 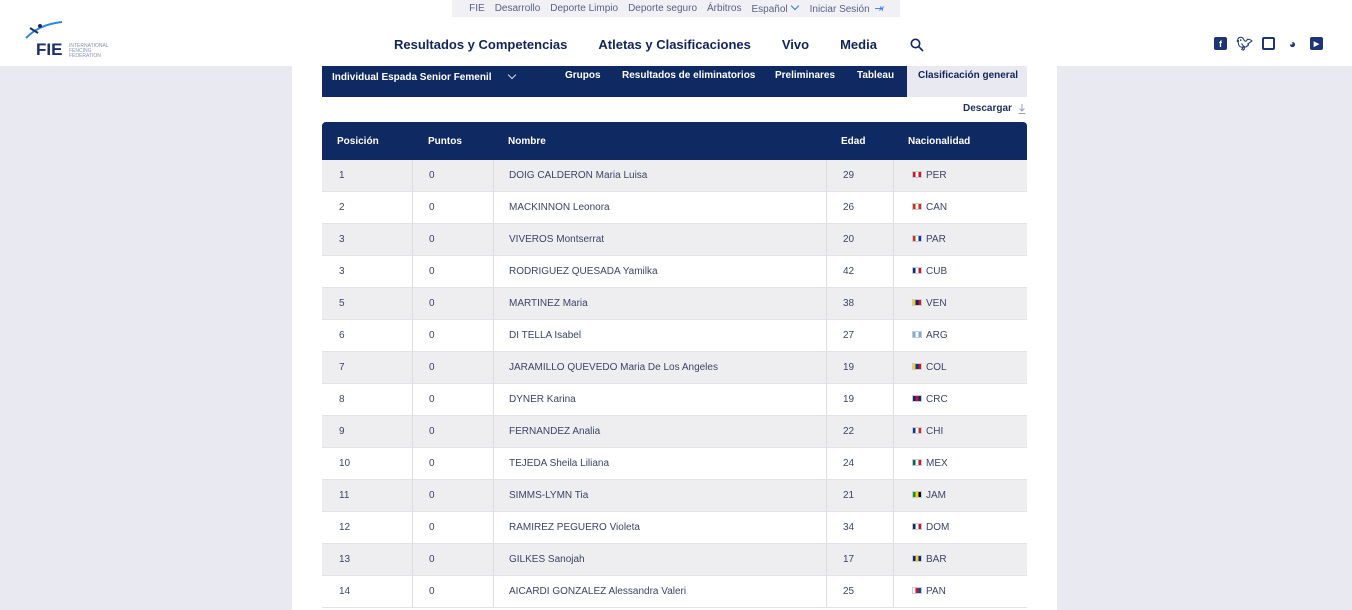 What do you see at coordinates (674, 432) in the screenshot?
I see `table-row: 9 0 FERNANDEZ Analia 22 CHI` at bounding box center [674, 432].